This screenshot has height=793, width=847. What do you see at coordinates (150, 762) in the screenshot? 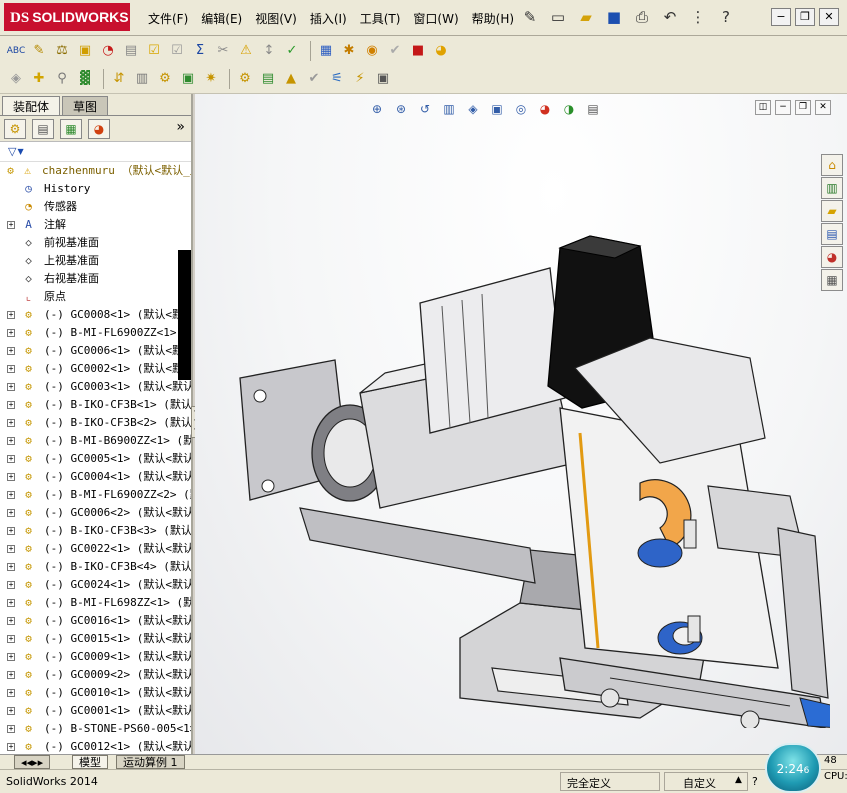
I see `tab-motion-study: 运动算例 1` at bounding box center [150, 762].